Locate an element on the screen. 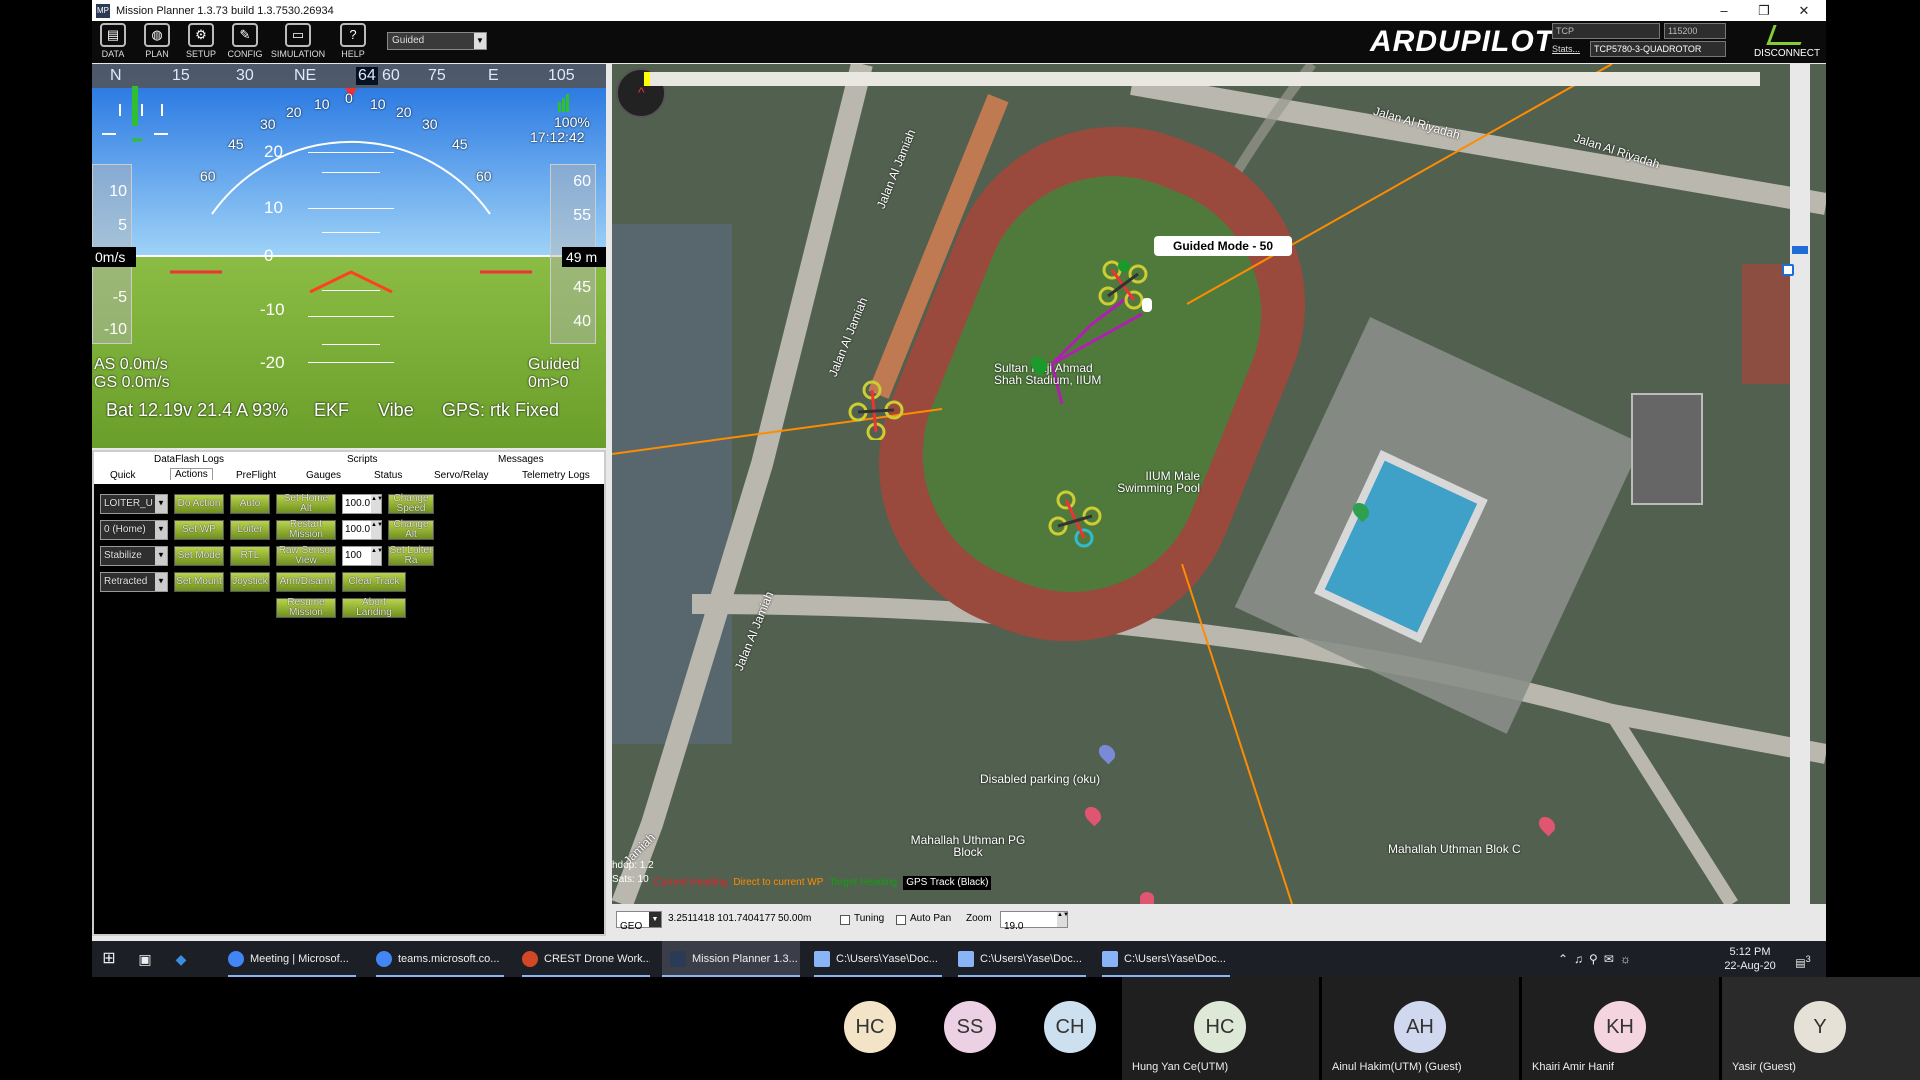 This screenshot has height=1080, width=1920. waypoint-select: 0 (Home) ▼ is located at coordinates (134, 530).